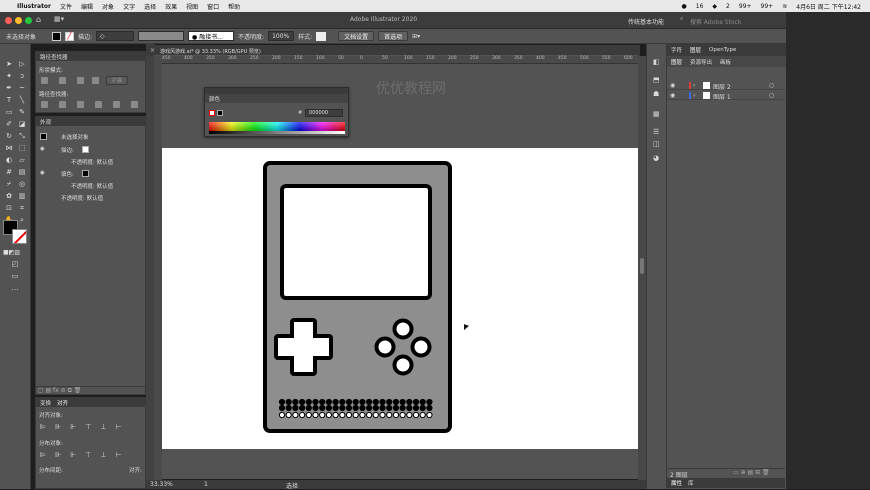 The height and width of the screenshot is (490, 870). I want to click on artboard-tool-icon: ⊡, so click(9, 208).